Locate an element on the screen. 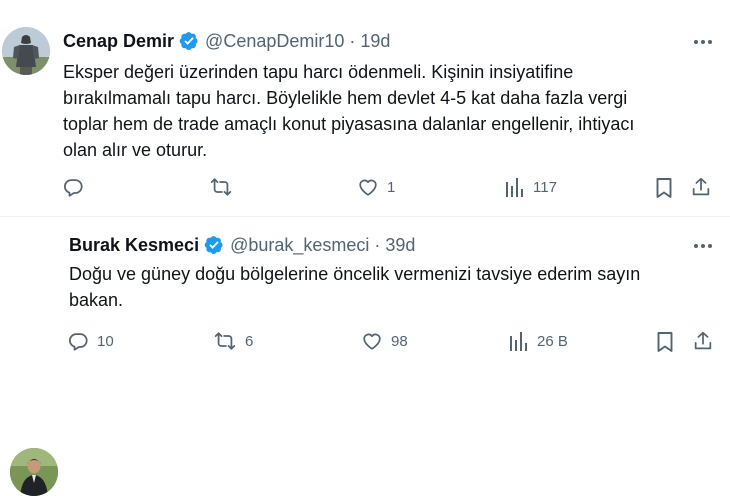  like-button: 1 is located at coordinates (376, 187).